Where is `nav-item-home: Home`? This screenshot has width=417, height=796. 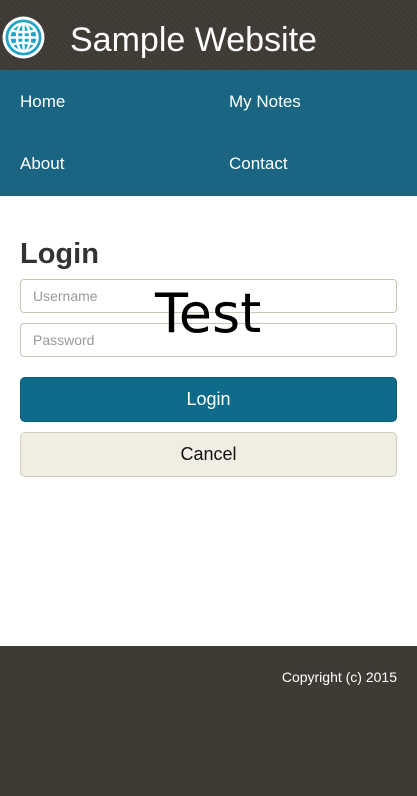 nav-item-home: Home is located at coordinates (42, 102).